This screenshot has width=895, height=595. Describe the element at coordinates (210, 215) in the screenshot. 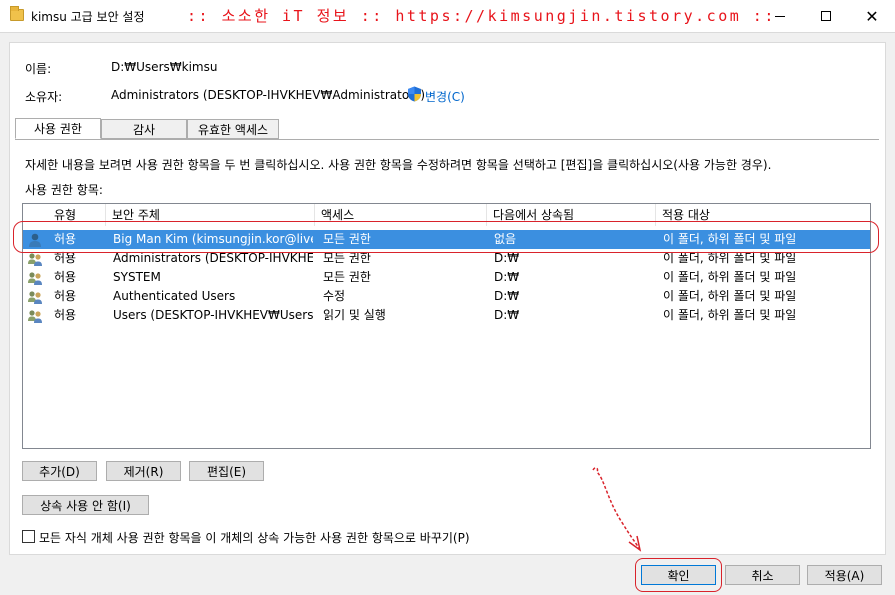

I see `column-header-principal: 보안 주체` at that location.